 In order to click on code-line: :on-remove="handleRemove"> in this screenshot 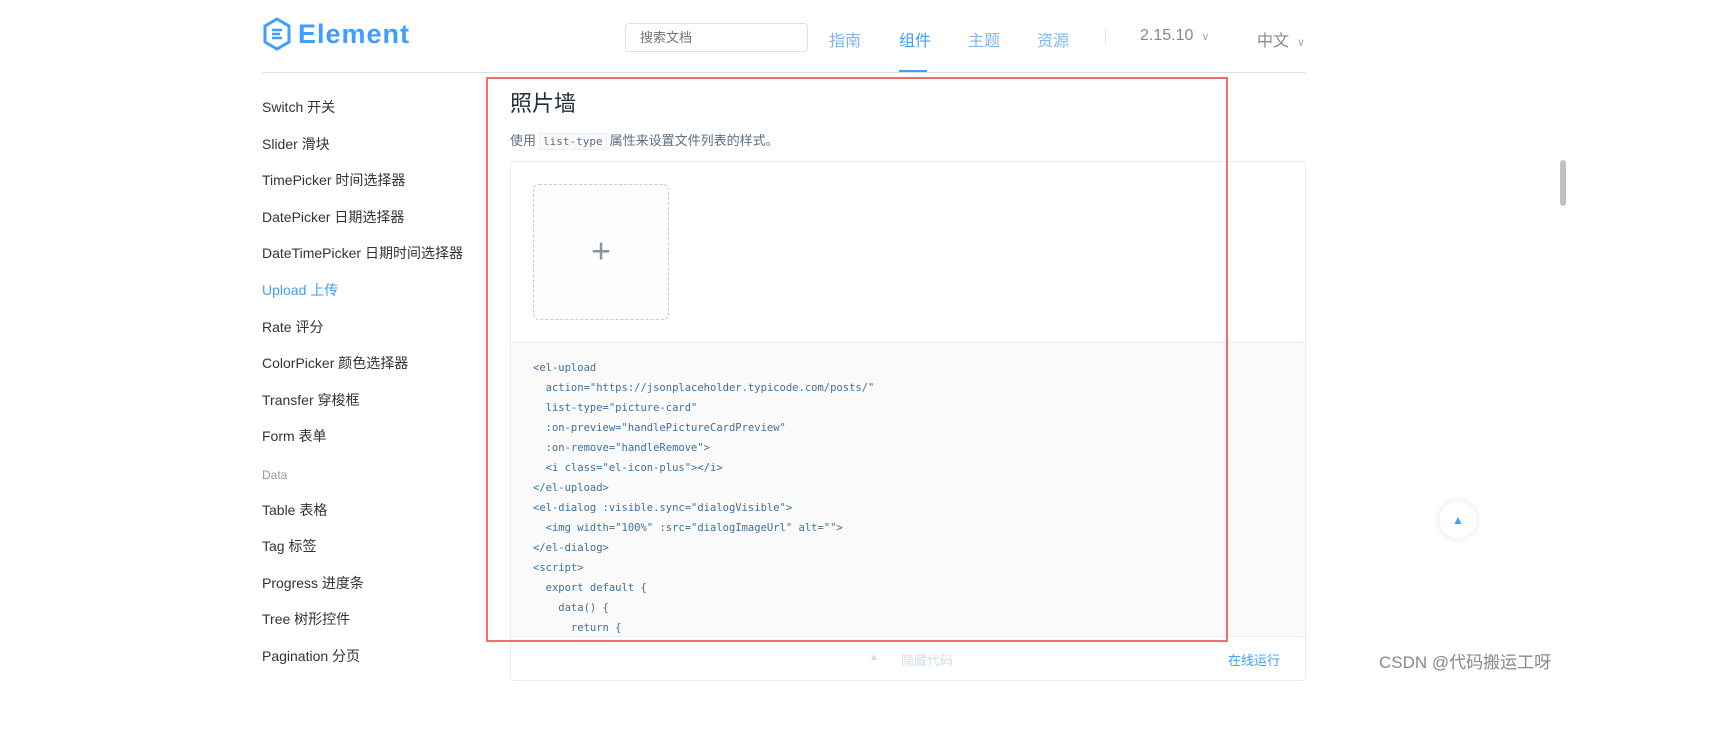, I will do `click(622, 448)`.